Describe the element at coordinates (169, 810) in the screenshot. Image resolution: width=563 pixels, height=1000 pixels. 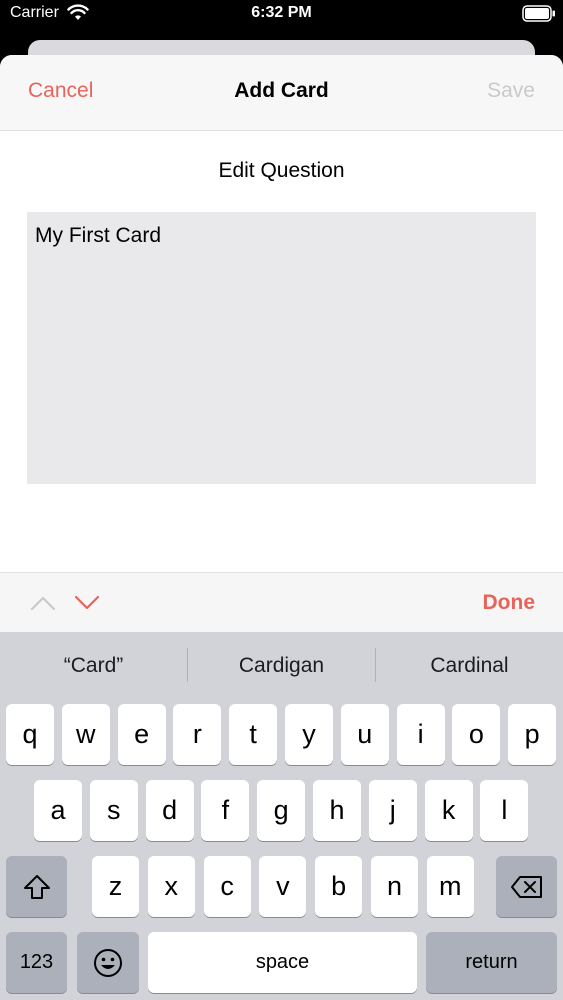
I see `key-d: d` at that location.